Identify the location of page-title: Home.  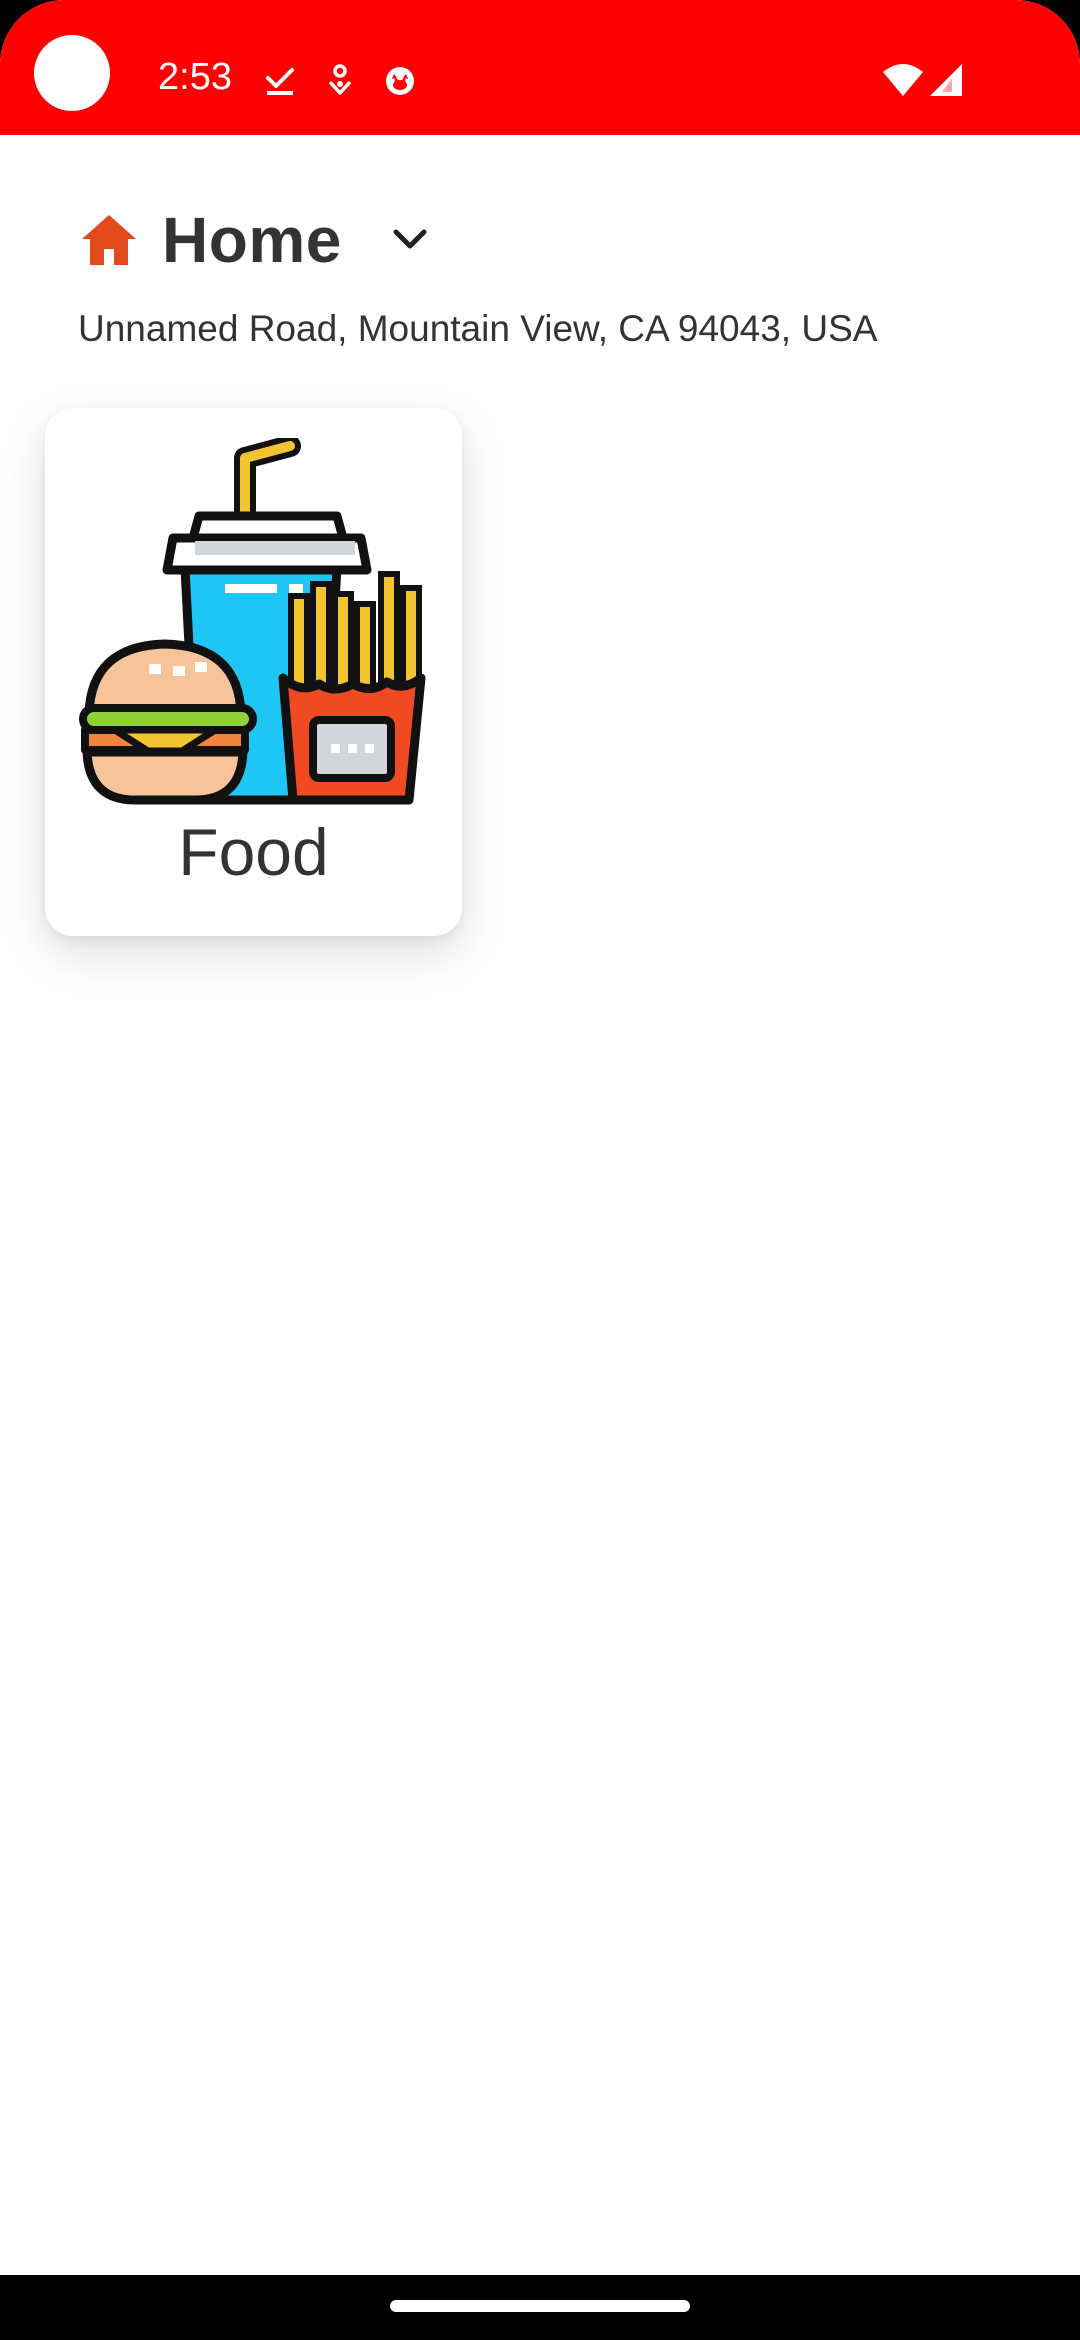
(252, 240).